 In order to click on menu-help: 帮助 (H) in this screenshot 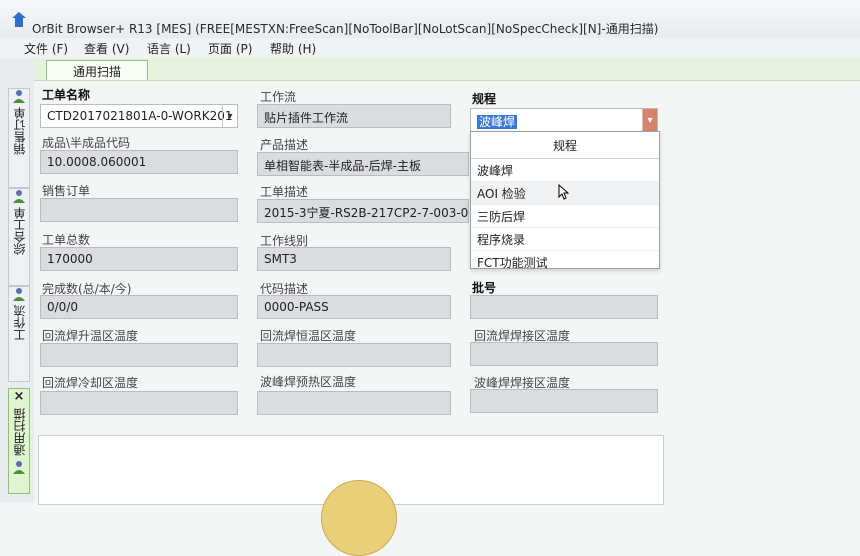, I will do `click(293, 48)`.